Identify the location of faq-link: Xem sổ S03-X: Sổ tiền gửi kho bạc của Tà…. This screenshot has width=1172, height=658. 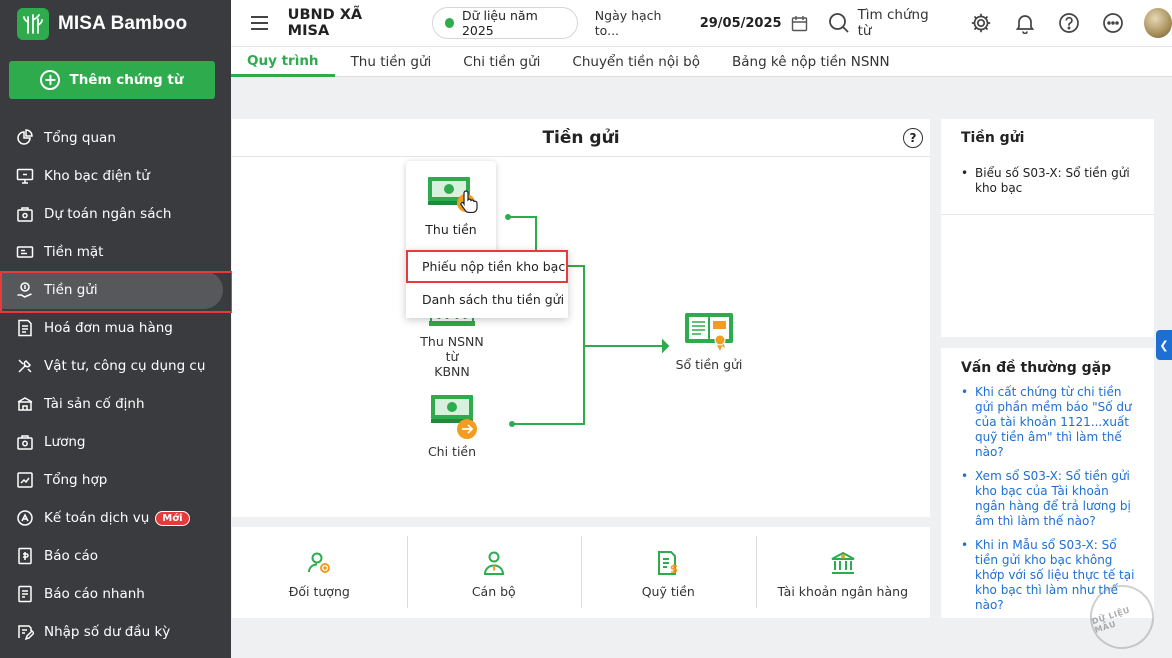
(1051, 499).